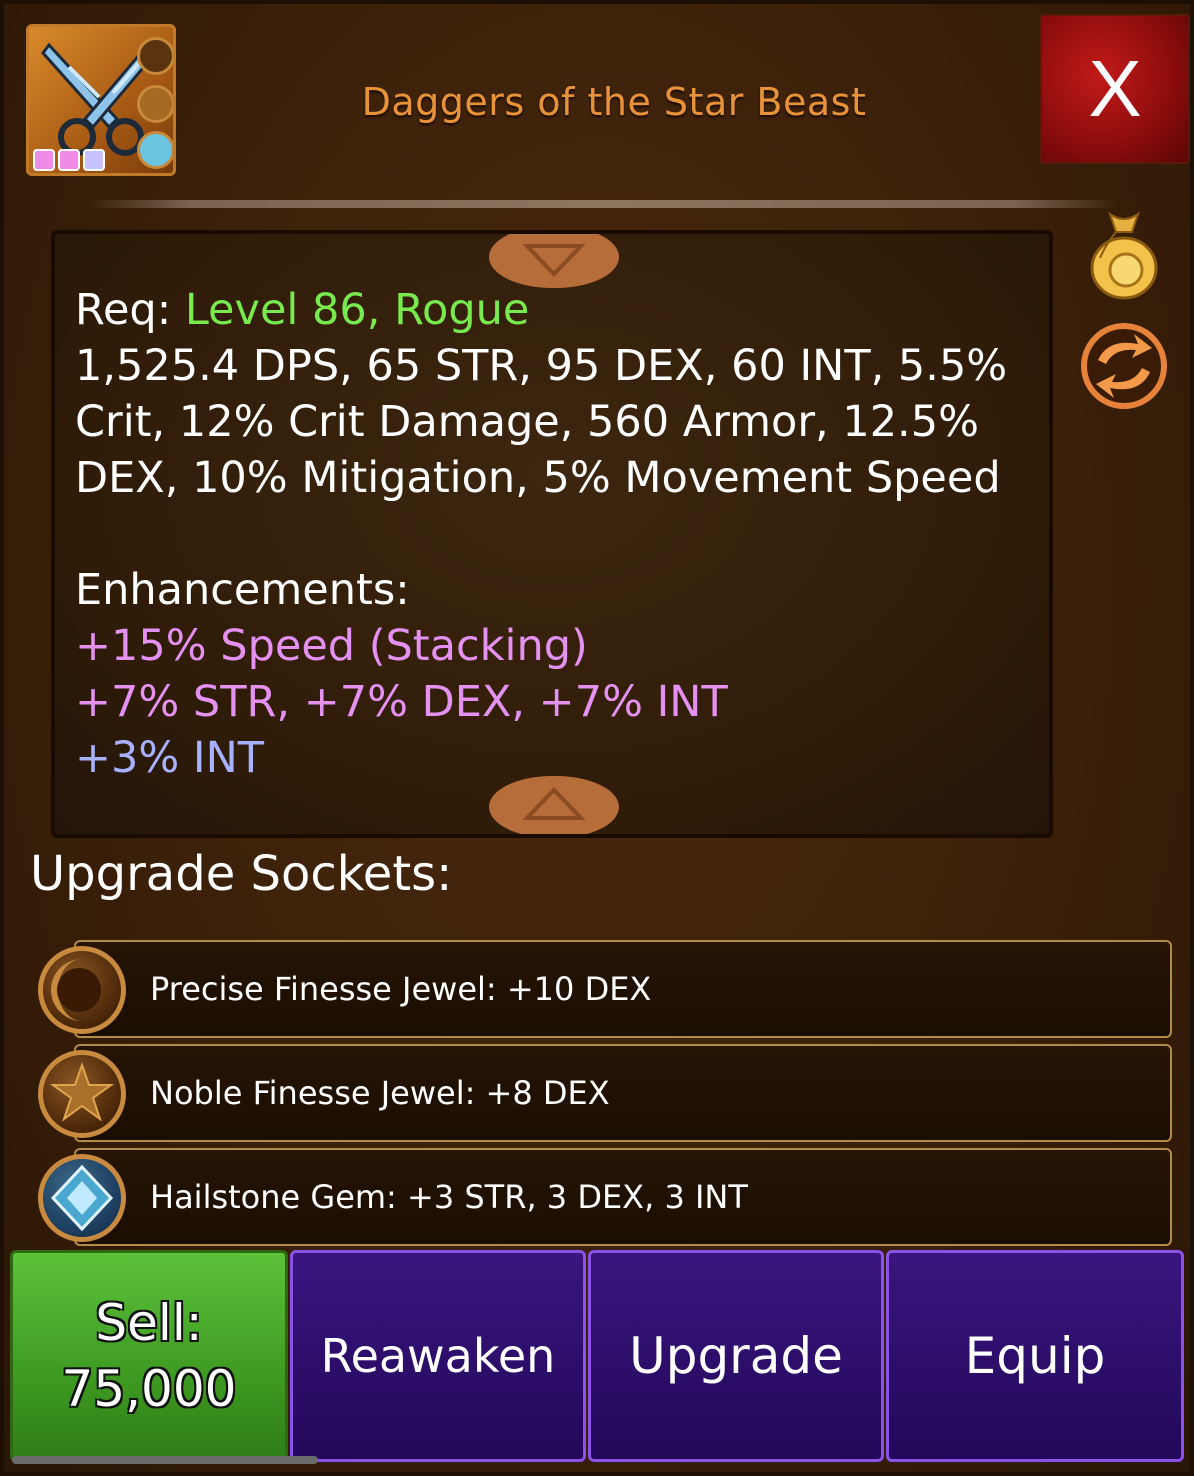 The width and height of the screenshot is (1194, 1476). Describe the element at coordinates (155, 104) in the screenshot. I see `star-socket-icon` at that location.